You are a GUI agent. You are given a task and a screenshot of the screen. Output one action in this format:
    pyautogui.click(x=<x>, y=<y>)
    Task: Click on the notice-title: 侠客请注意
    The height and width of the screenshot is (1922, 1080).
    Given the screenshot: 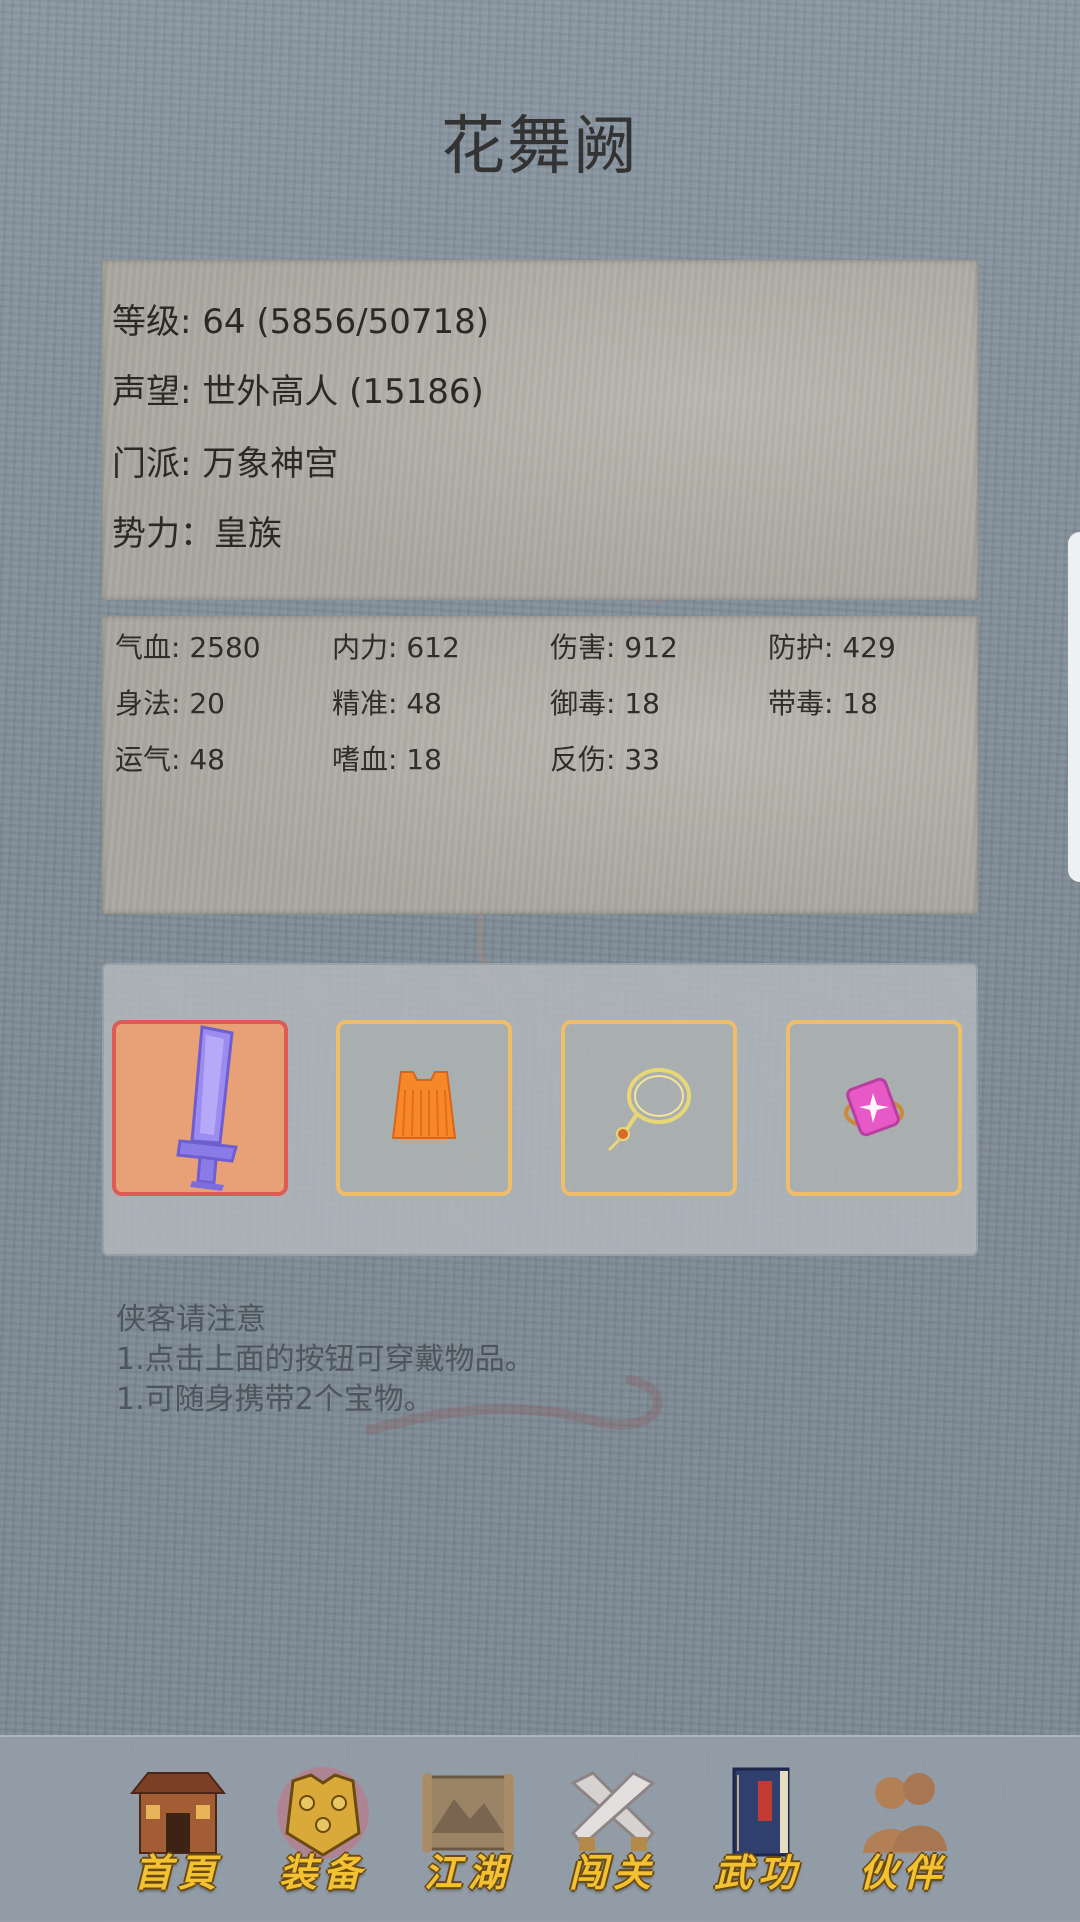 What is the action you would take?
    pyautogui.click(x=191, y=1319)
    